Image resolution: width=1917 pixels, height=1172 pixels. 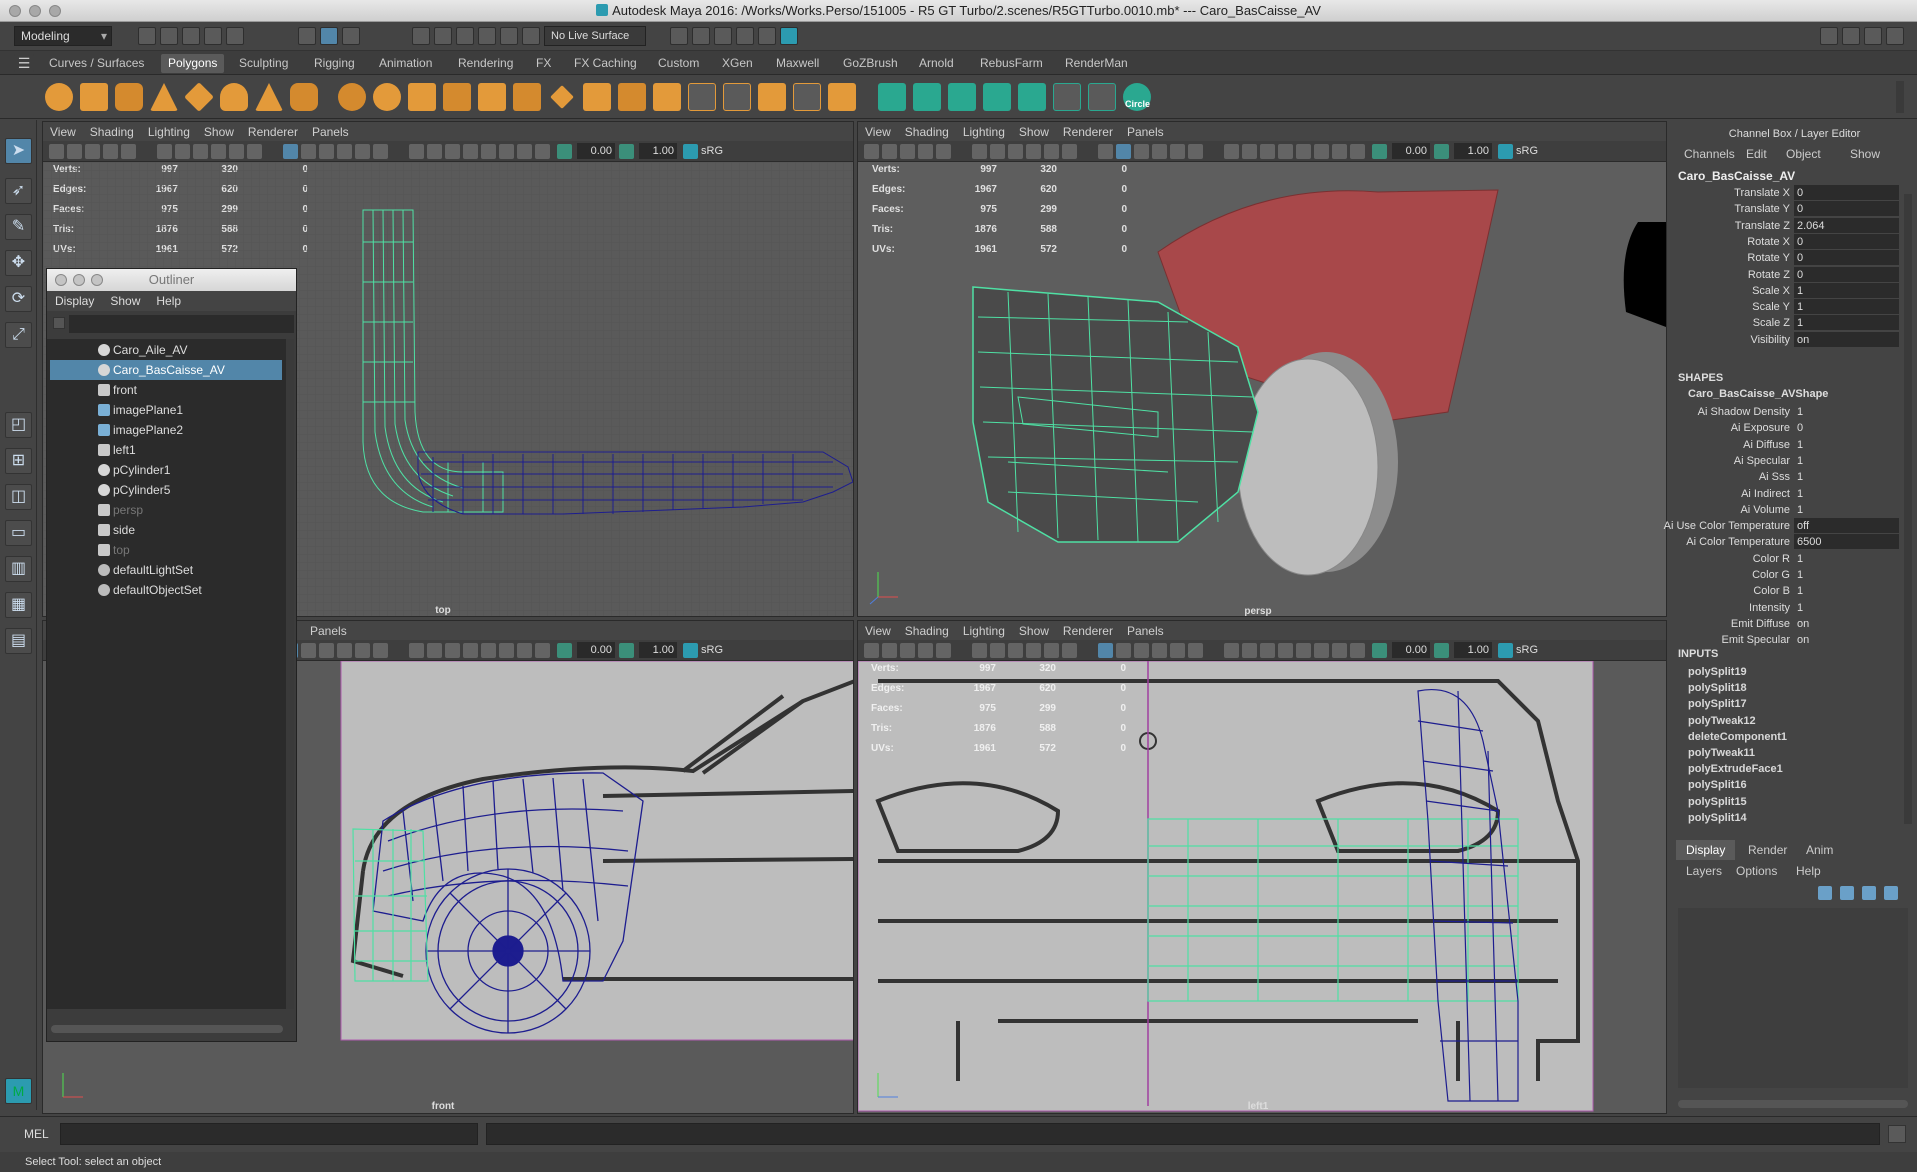 I want to click on xray-icon, so click(x=506, y=151).